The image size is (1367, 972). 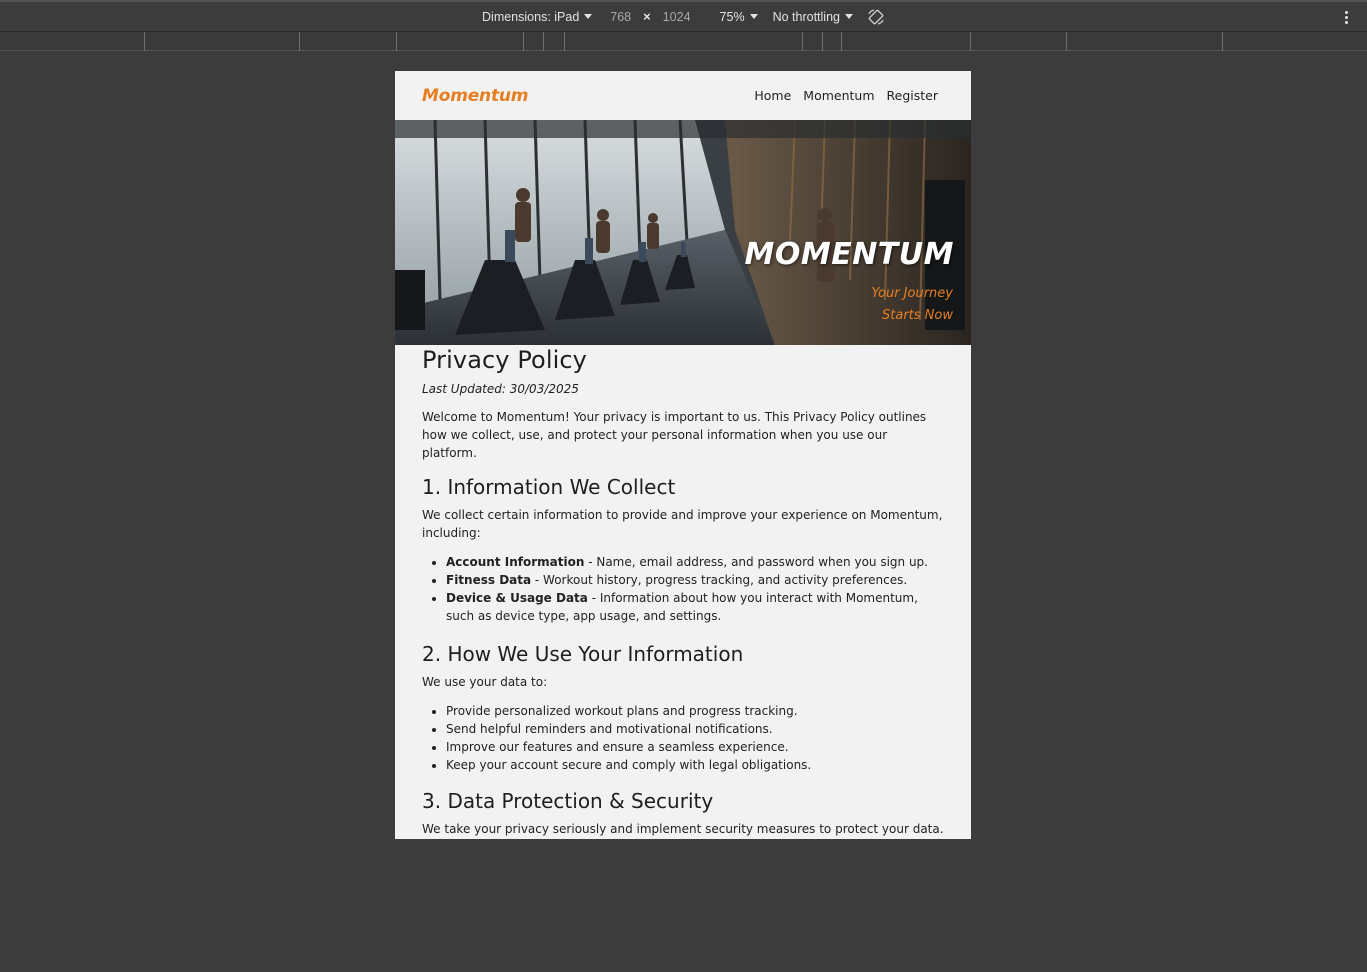 I want to click on rotate-icon, so click(x=876, y=17).